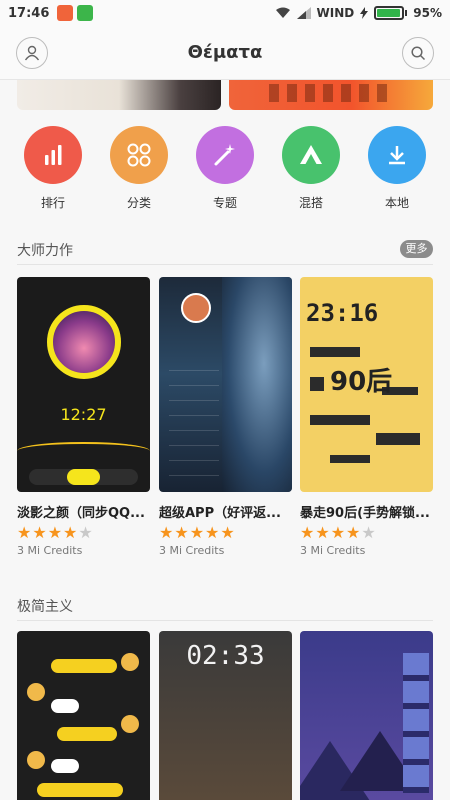  Describe the element at coordinates (397, 155) in the screenshot. I see `download-icon` at that location.